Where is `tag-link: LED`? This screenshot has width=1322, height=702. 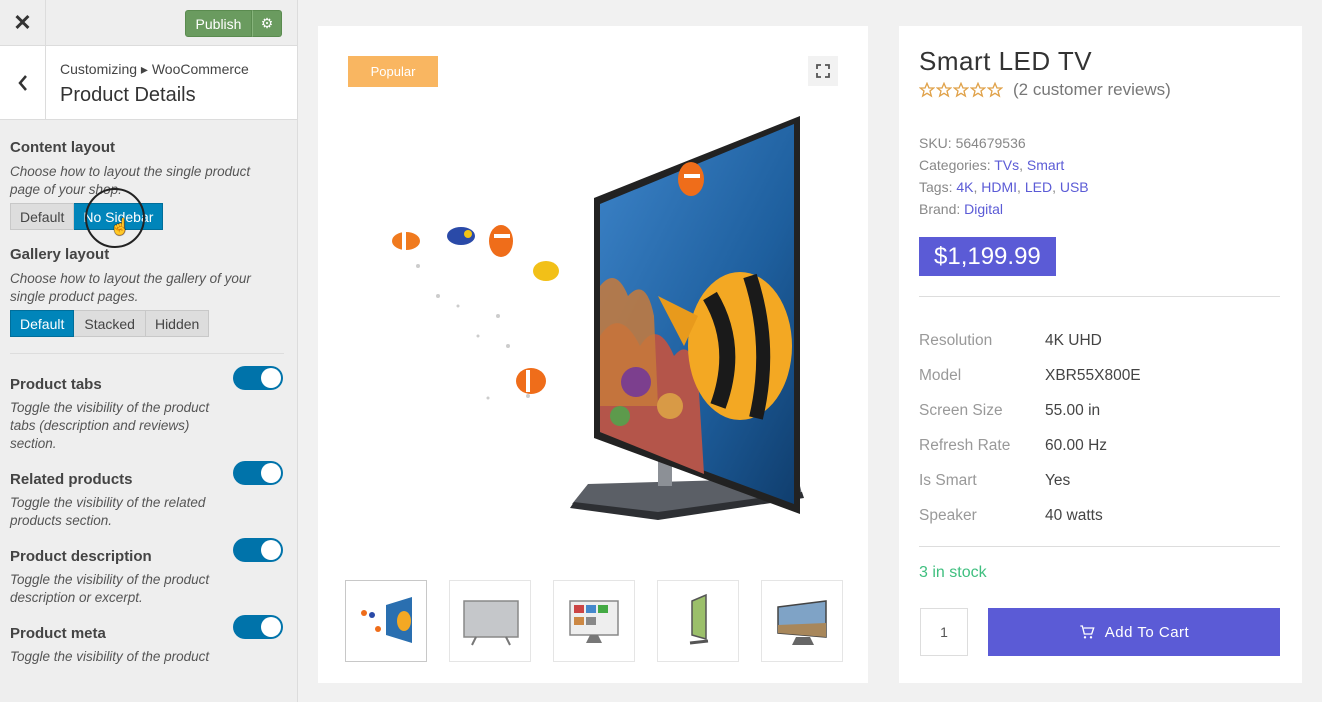
tag-link: LED is located at coordinates (1038, 187).